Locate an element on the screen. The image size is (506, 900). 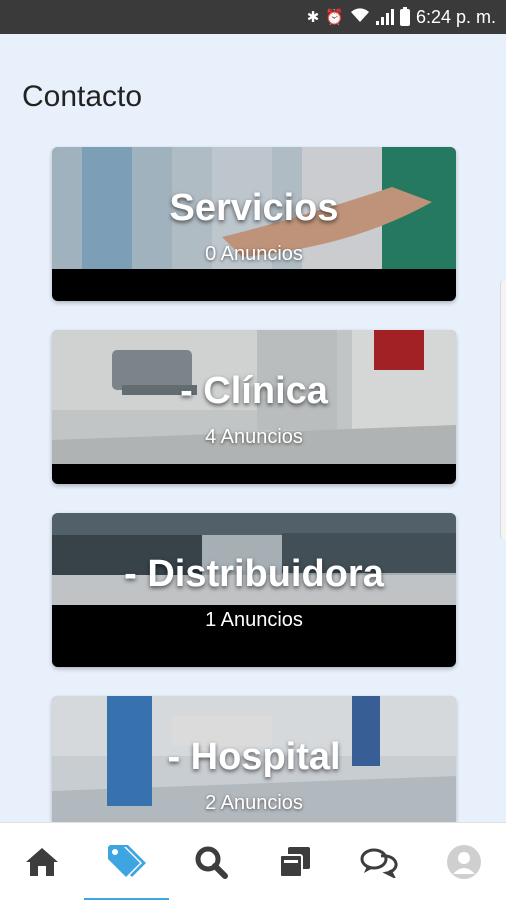
nav-collection is located at coordinates (295, 861).